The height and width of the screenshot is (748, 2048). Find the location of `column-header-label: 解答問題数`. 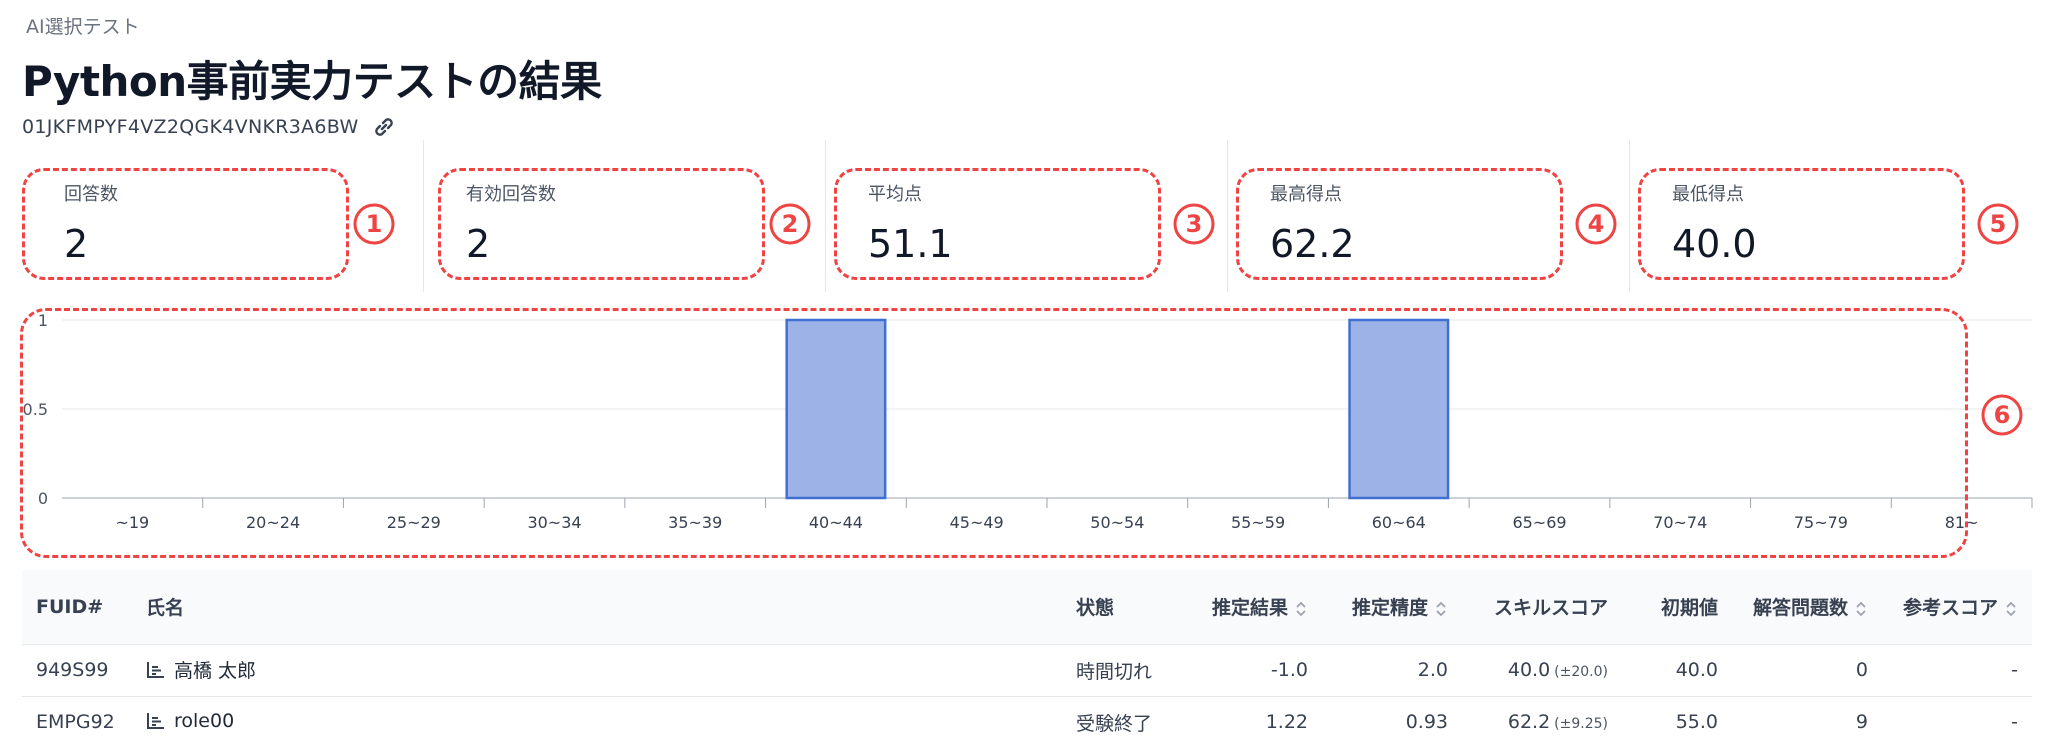

column-header-label: 解答問題数 is located at coordinates (1800, 608).